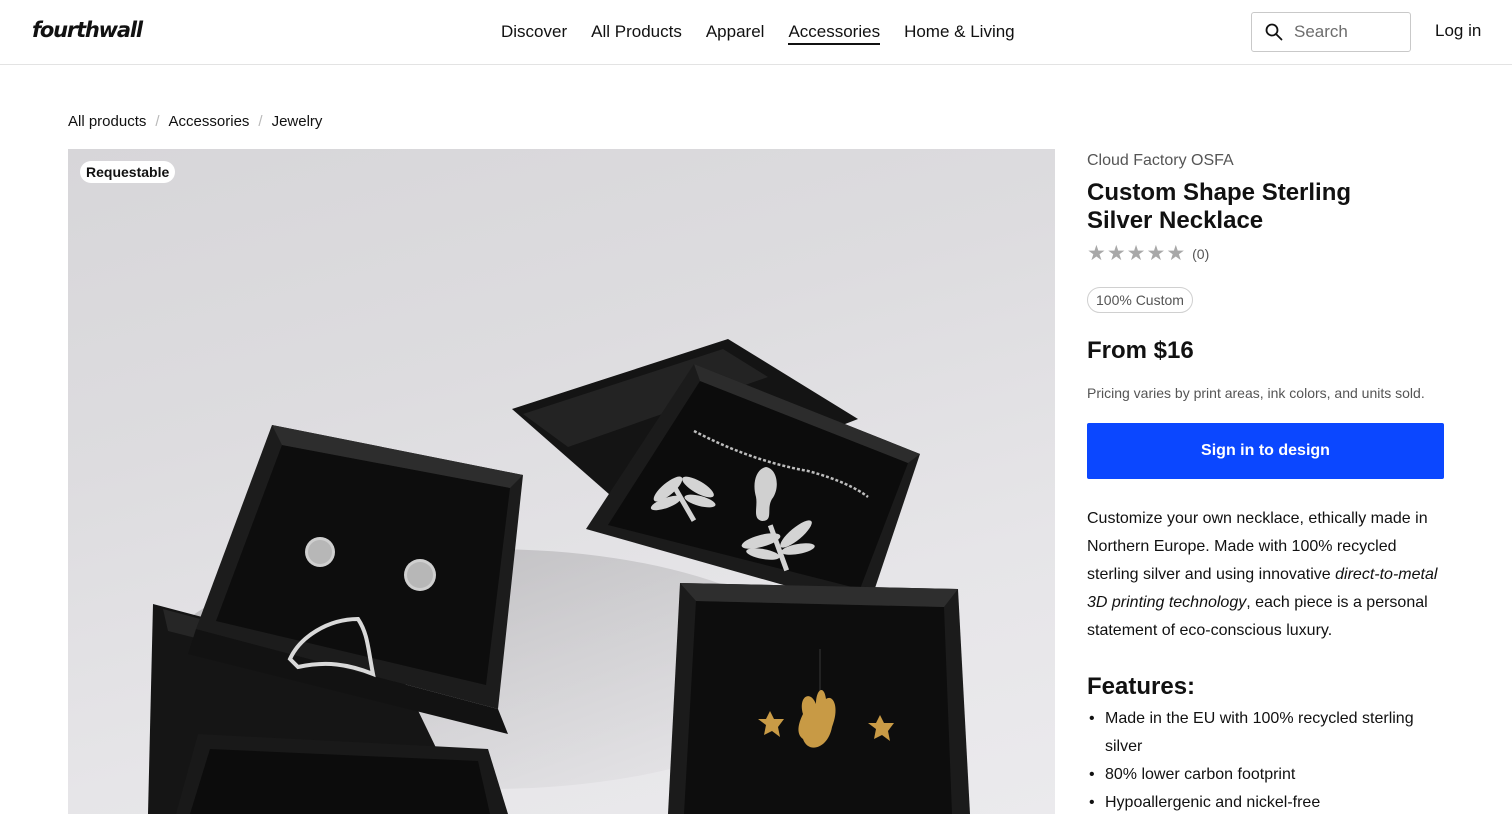 The height and width of the screenshot is (817, 1512). Describe the element at coordinates (1140, 300) in the screenshot. I see `custom-tag: 100% Custom` at that location.